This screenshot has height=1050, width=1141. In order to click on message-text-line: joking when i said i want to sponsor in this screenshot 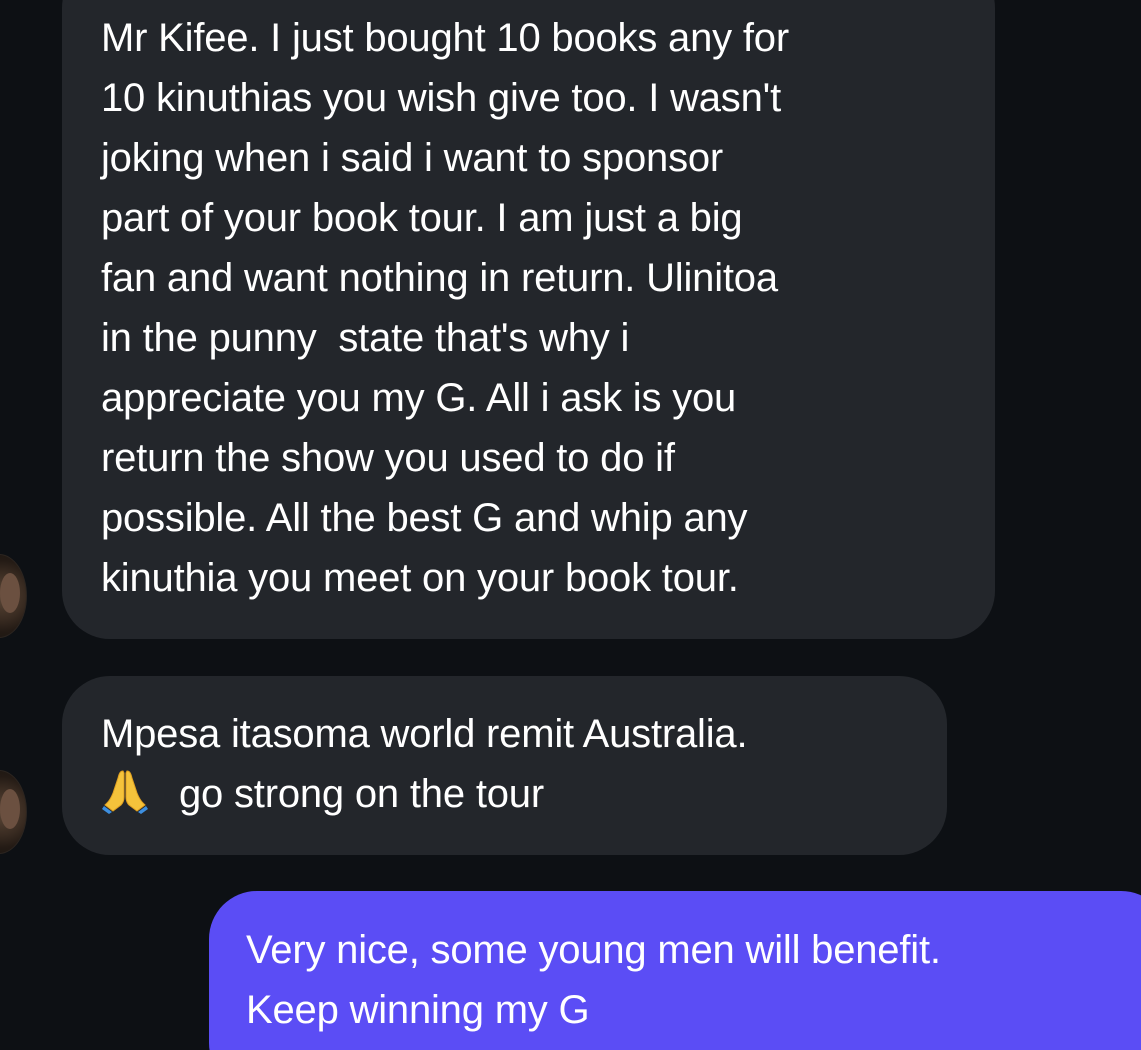, I will do `click(412, 158)`.